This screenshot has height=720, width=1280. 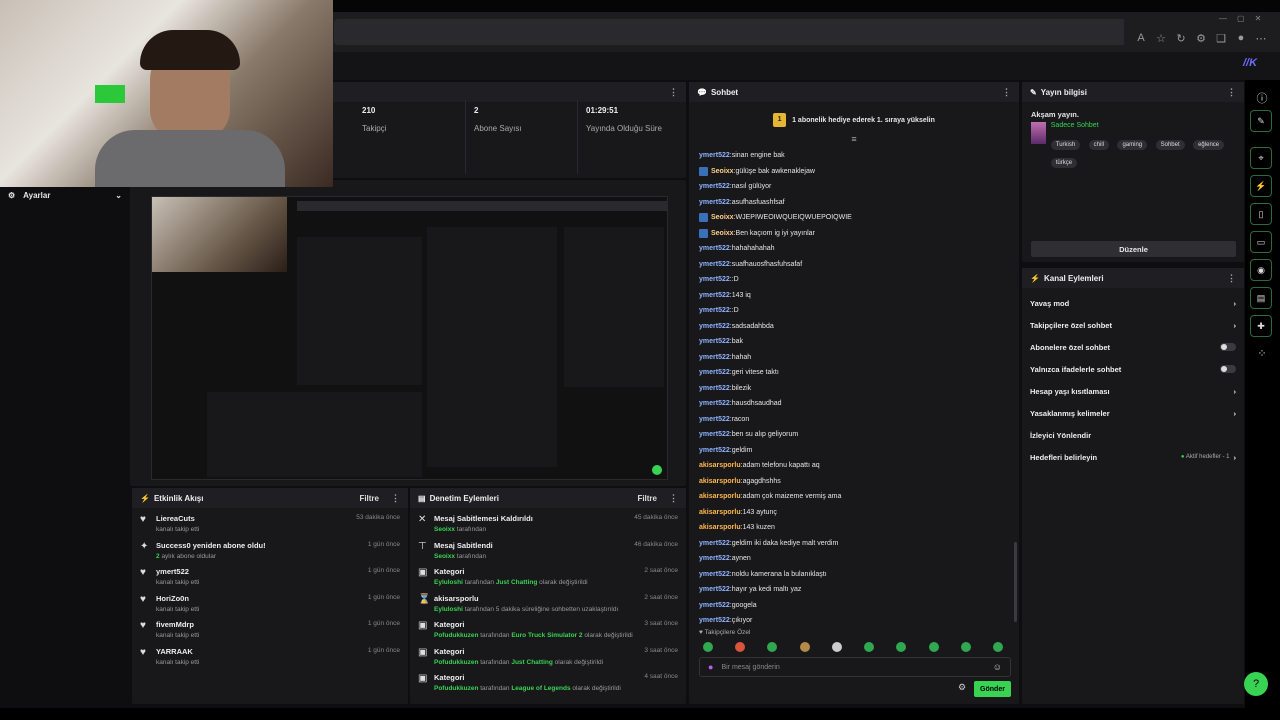 I want to click on address-bar, so click(x=729, y=32).